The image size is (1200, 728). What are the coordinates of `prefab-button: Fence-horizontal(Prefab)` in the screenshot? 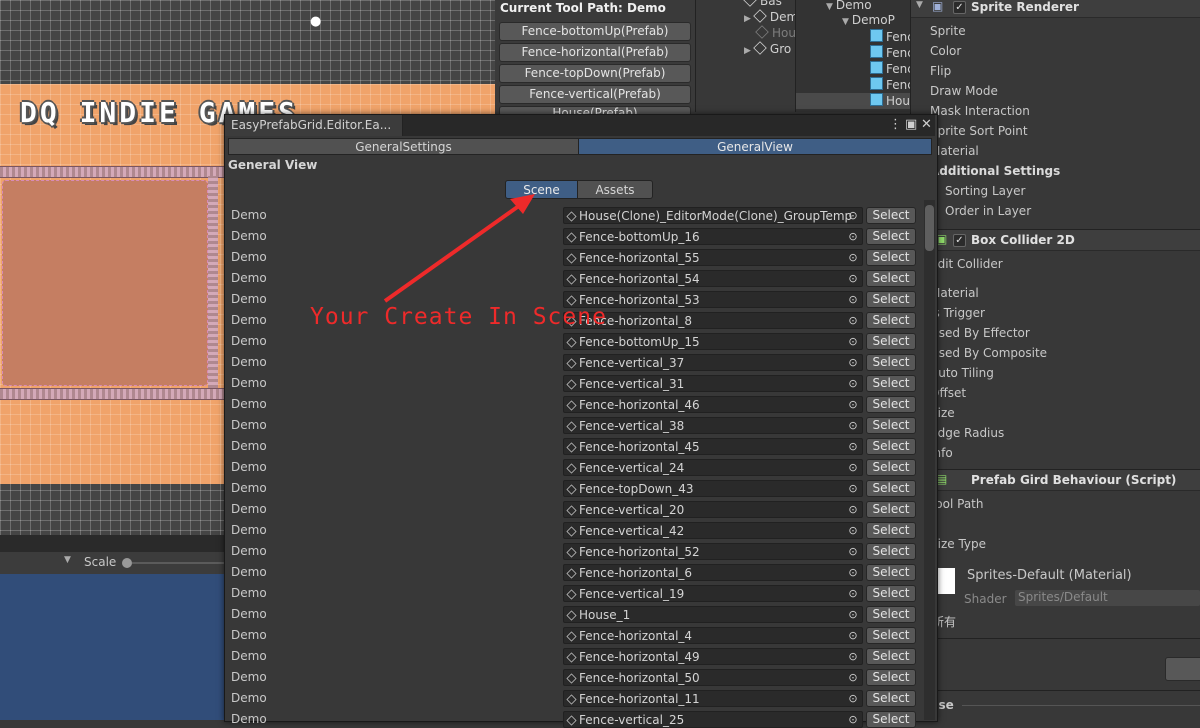 It's located at (595, 52).